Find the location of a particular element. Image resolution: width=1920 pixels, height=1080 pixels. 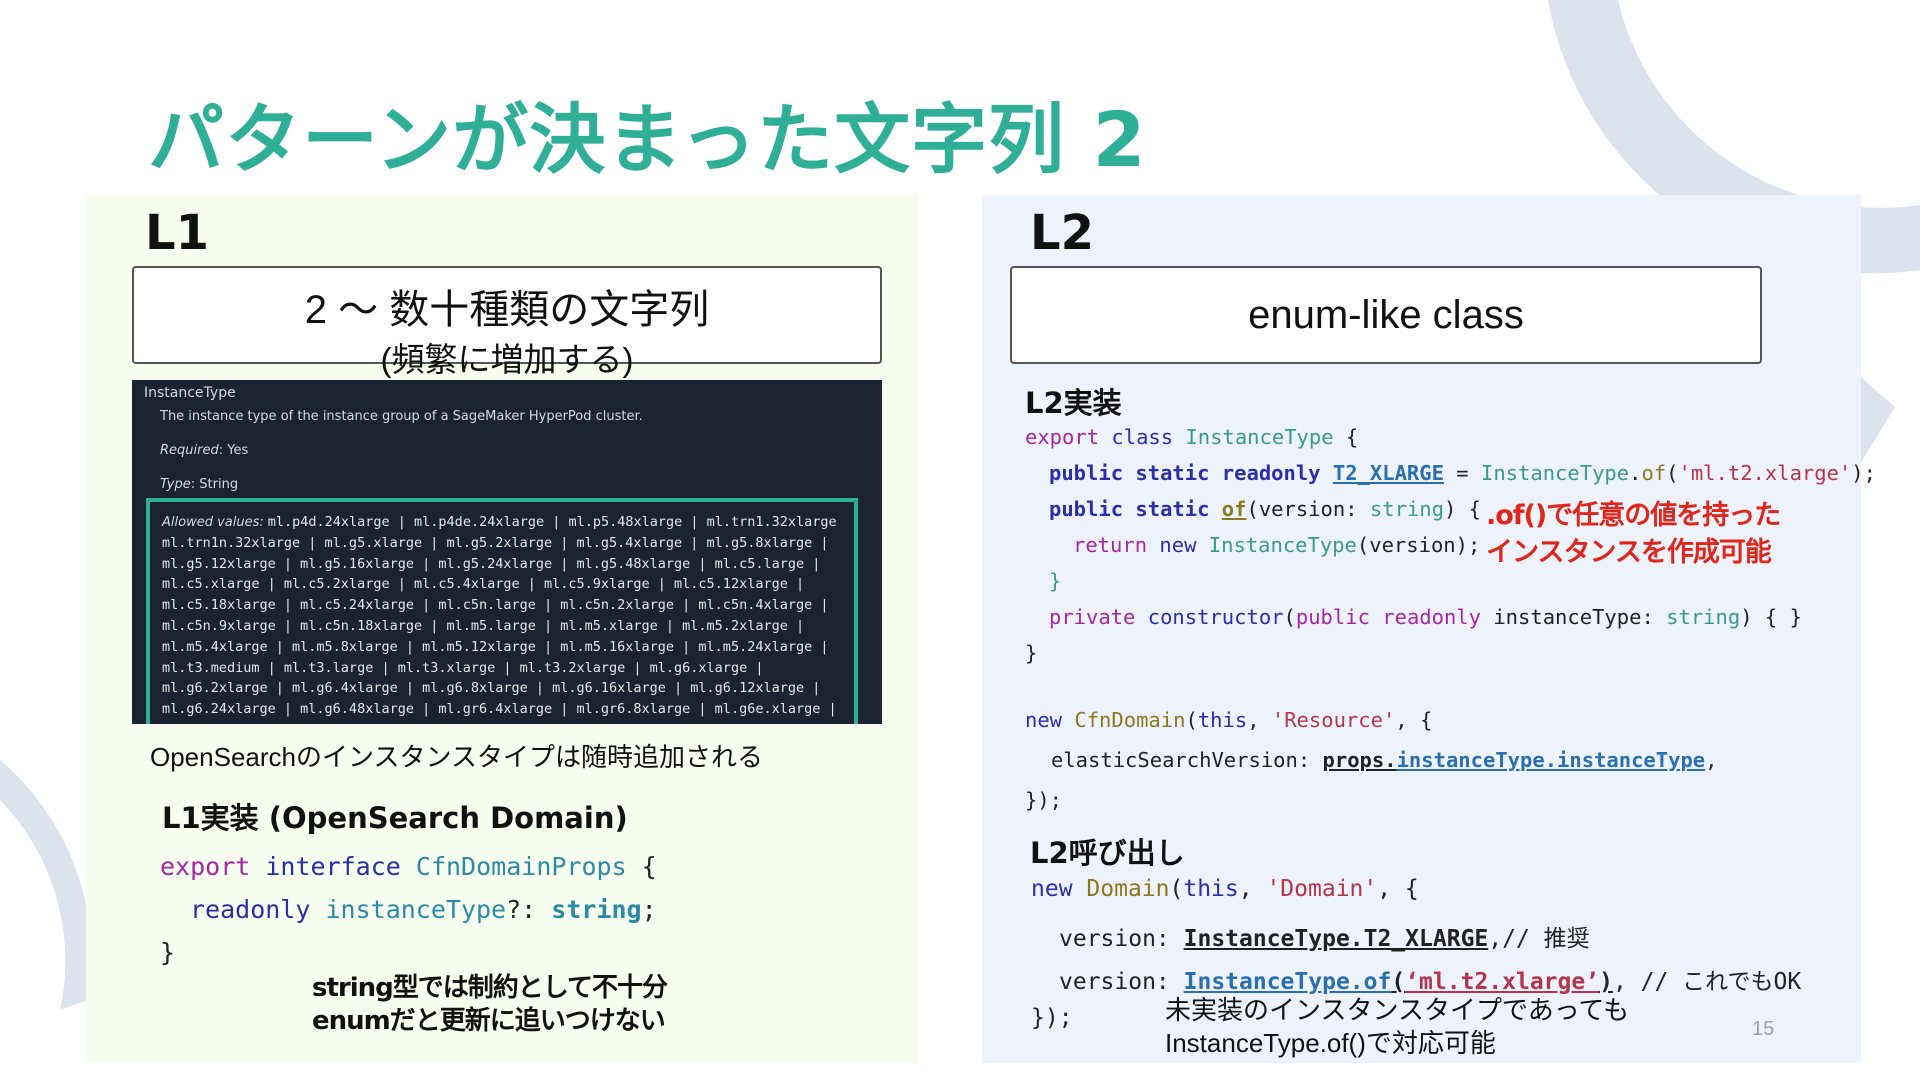

doc-type-label: Type is located at coordinates (175, 484).